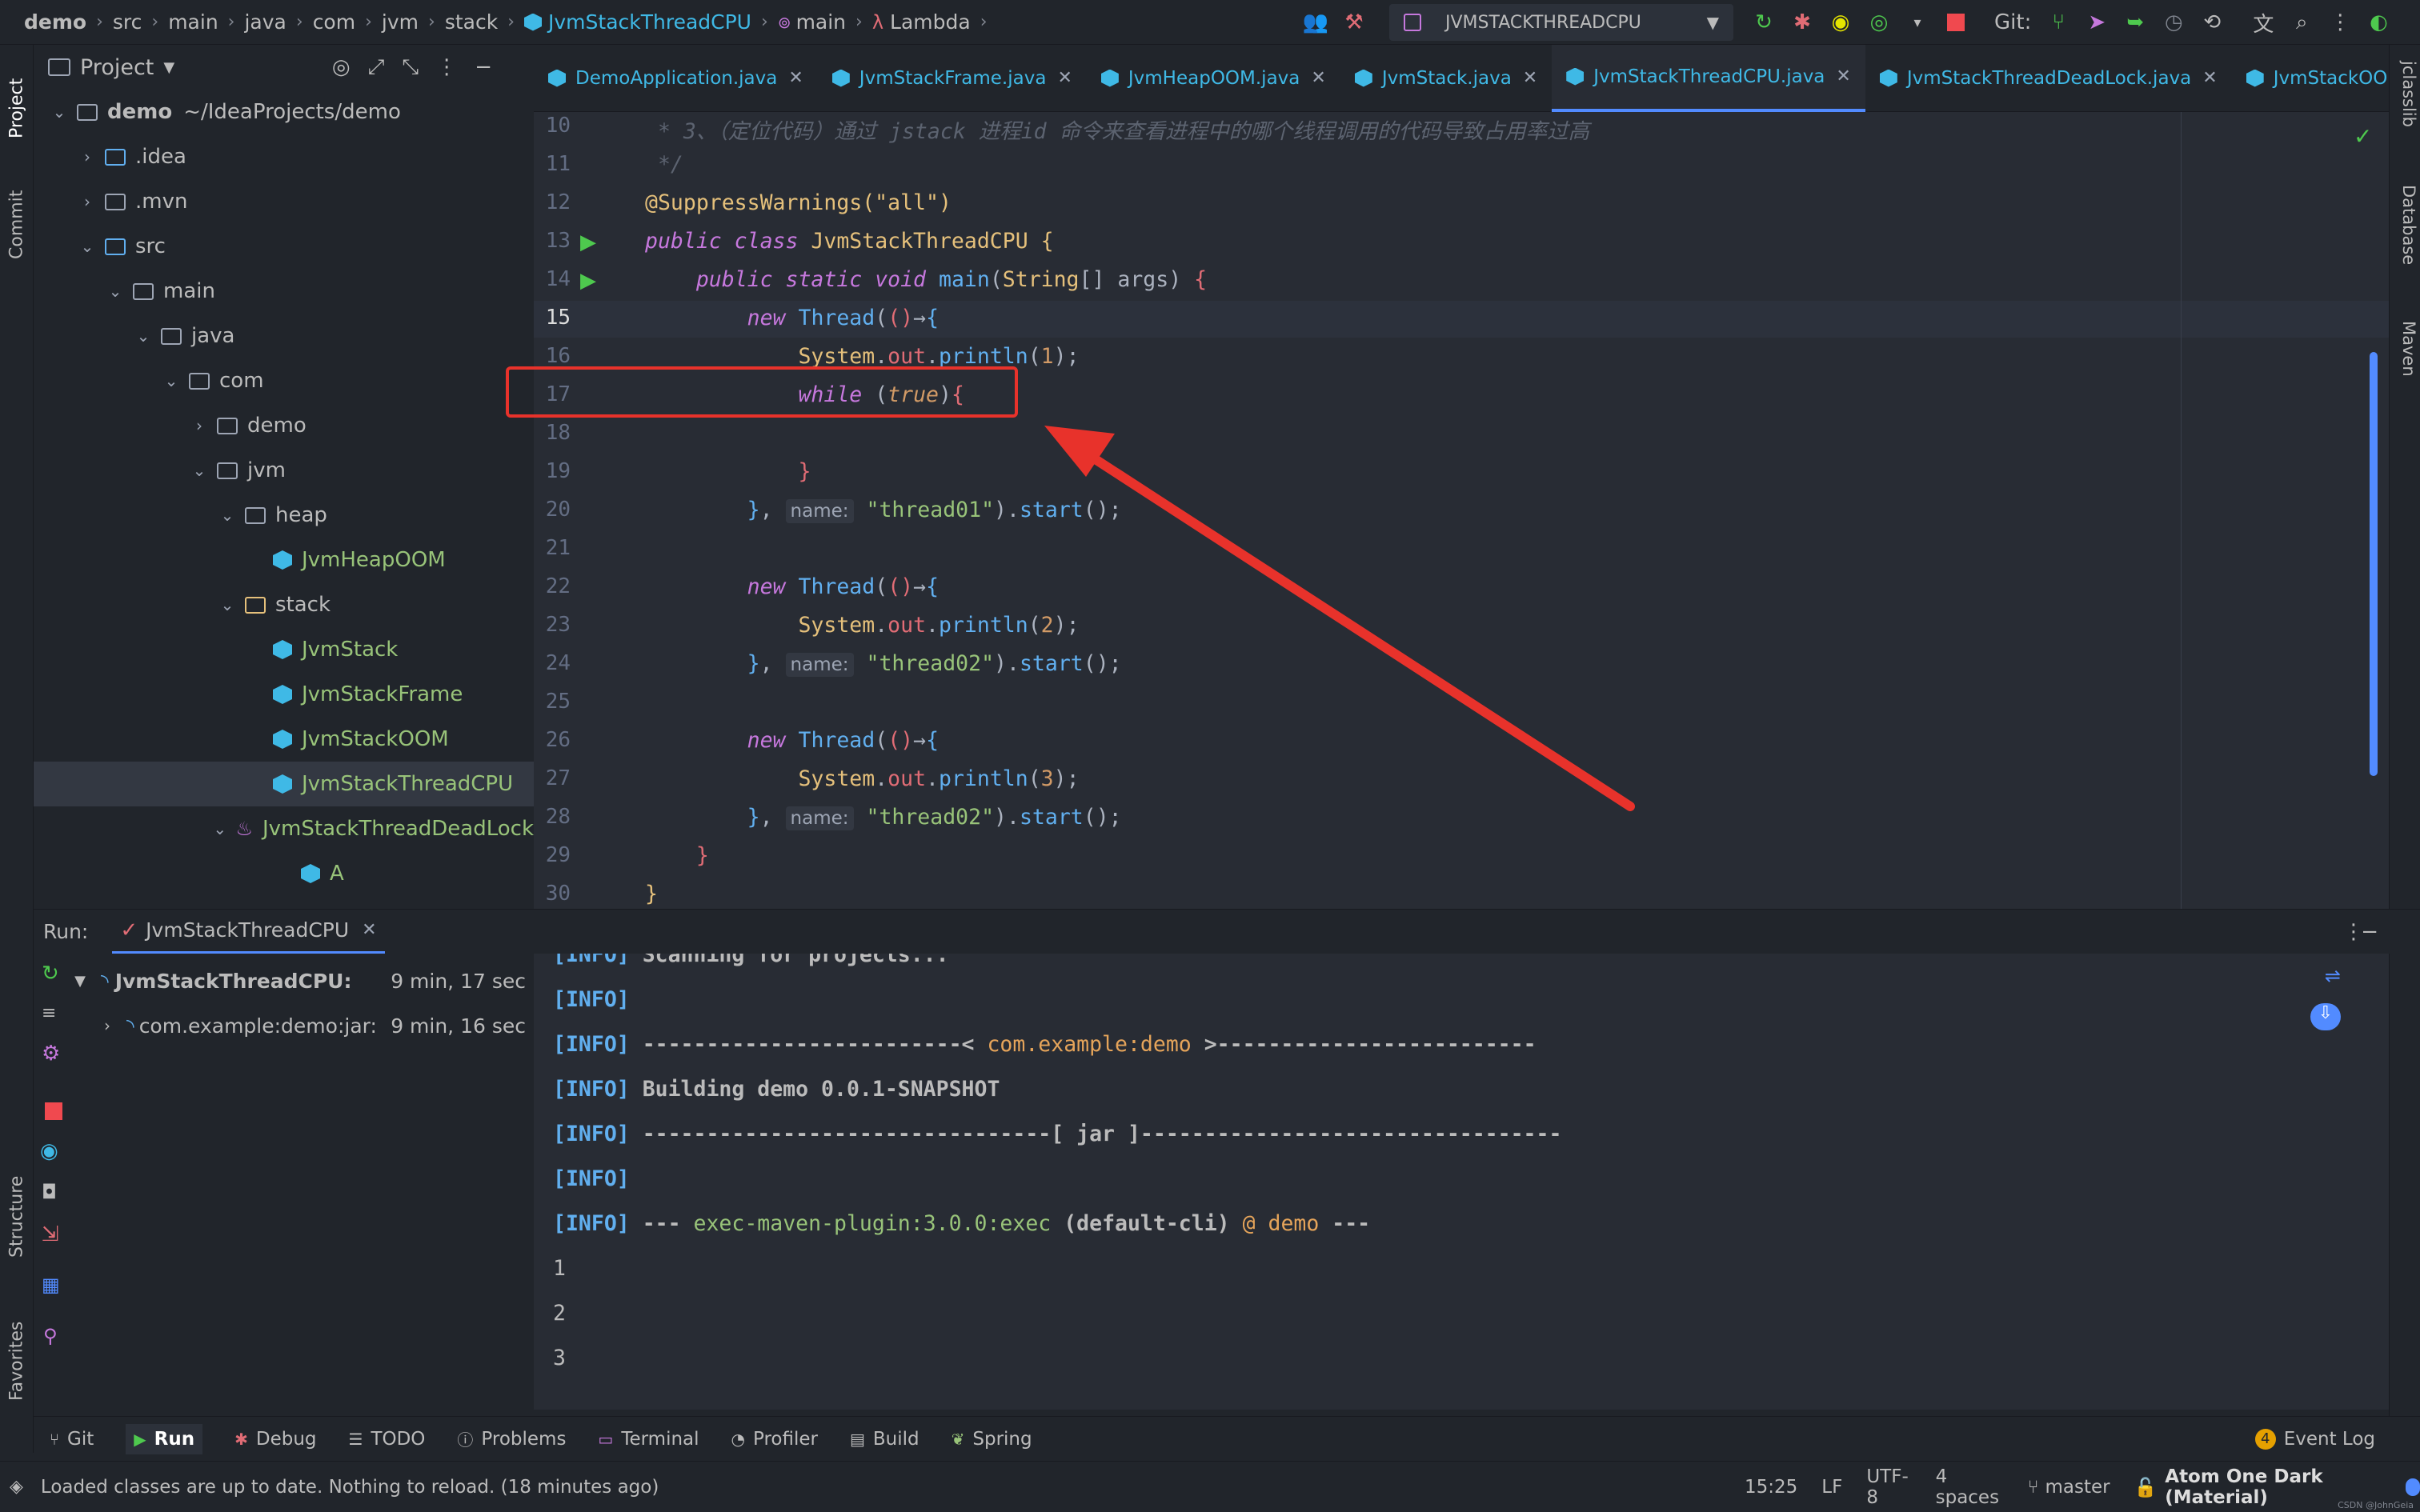 Image resolution: width=2420 pixels, height=1512 pixels. What do you see at coordinates (2058, 22) in the screenshot?
I see `git-fetch-icon: ⑂` at bounding box center [2058, 22].